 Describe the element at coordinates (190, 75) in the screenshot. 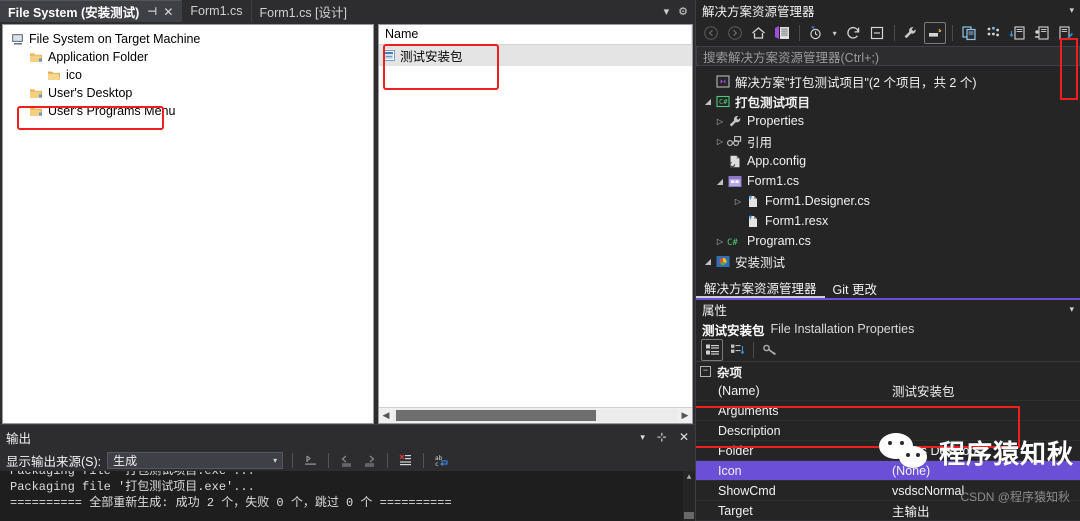

I see `tree-node-ico: ico` at that location.